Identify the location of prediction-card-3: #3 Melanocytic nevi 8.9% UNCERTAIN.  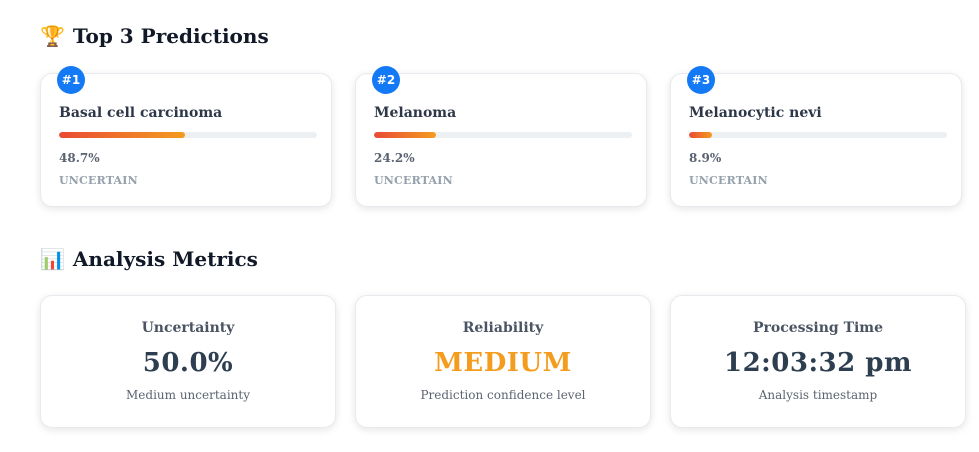
(816, 136).